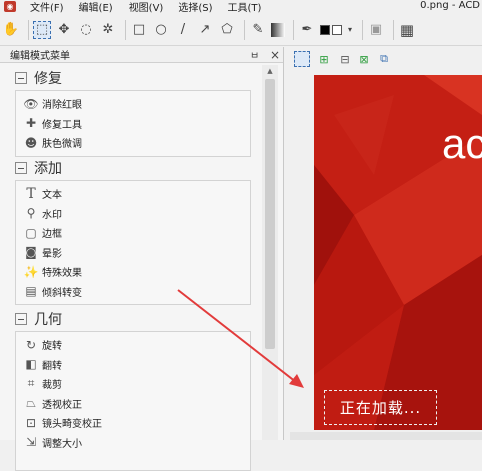 This screenshot has width=482, height=471. What do you see at coordinates (324, 59) in the screenshot?
I see `add-selection-icon: ⊞` at bounding box center [324, 59].